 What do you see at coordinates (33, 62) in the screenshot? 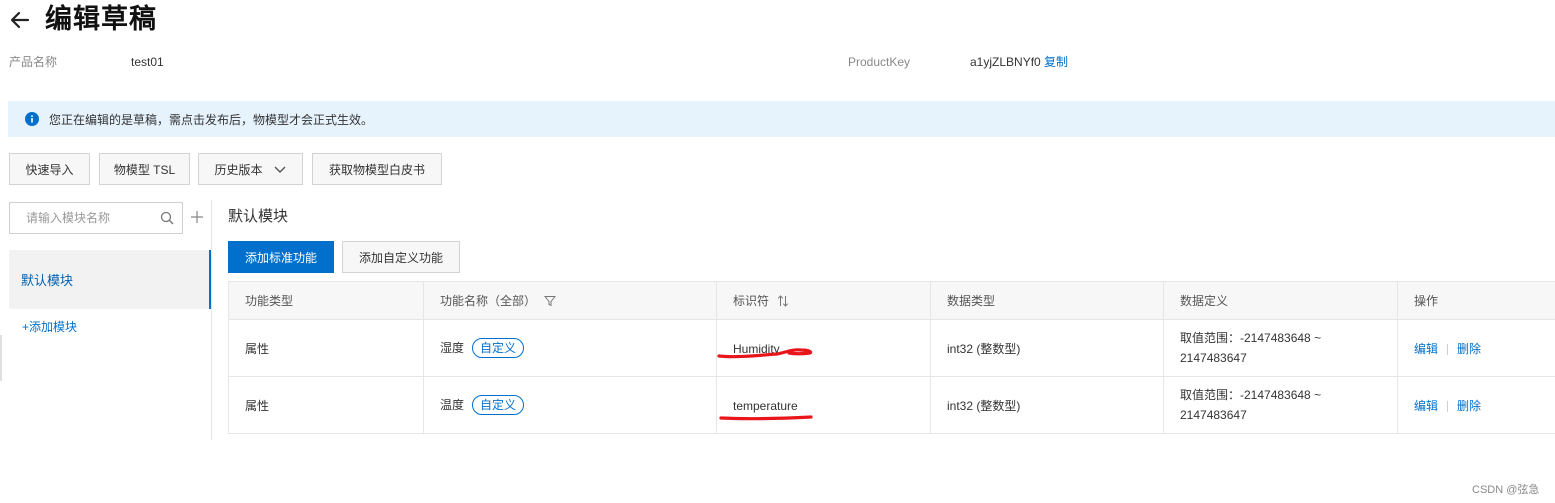
I see `product-name-label: 产品名称` at bounding box center [33, 62].